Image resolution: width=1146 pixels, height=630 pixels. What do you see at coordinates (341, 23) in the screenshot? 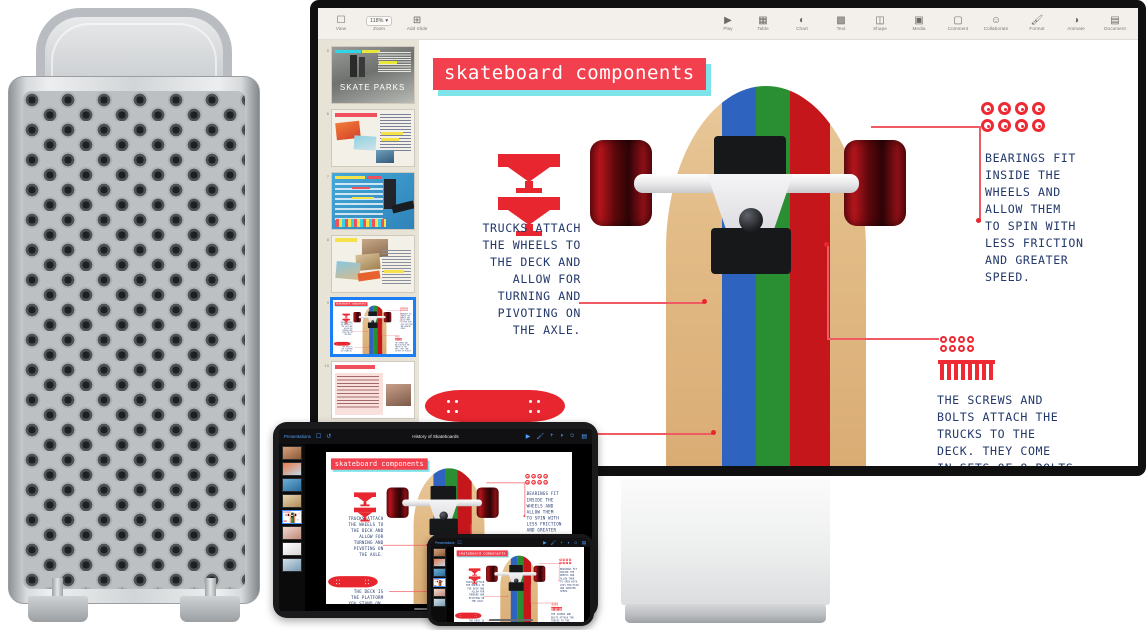
I see `toolbar-view-button: ☐ View` at bounding box center [341, 23].